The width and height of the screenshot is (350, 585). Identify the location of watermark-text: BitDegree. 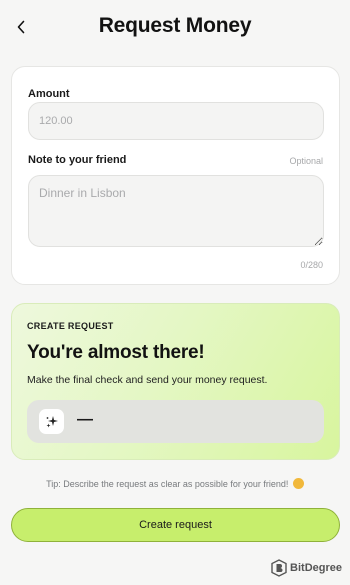
(316, 568).